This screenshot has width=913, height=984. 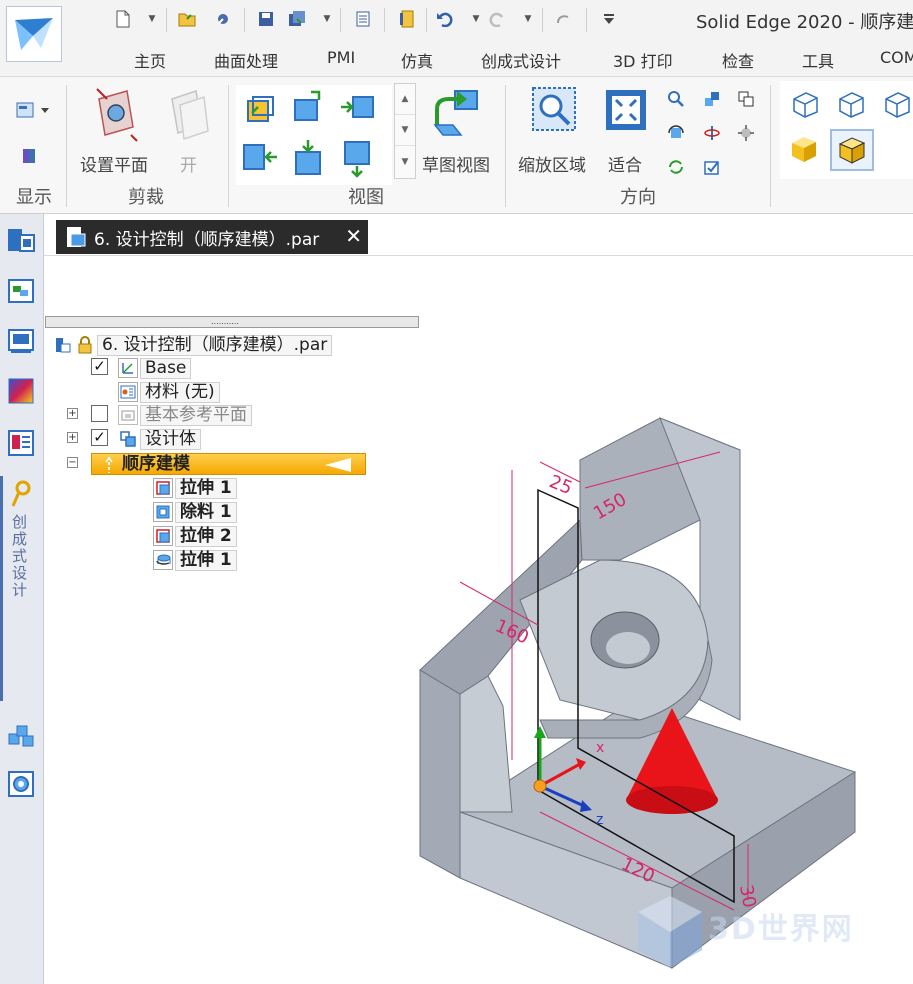 I want to click on base-checkbox: ✓, so click(x=99, y=366).